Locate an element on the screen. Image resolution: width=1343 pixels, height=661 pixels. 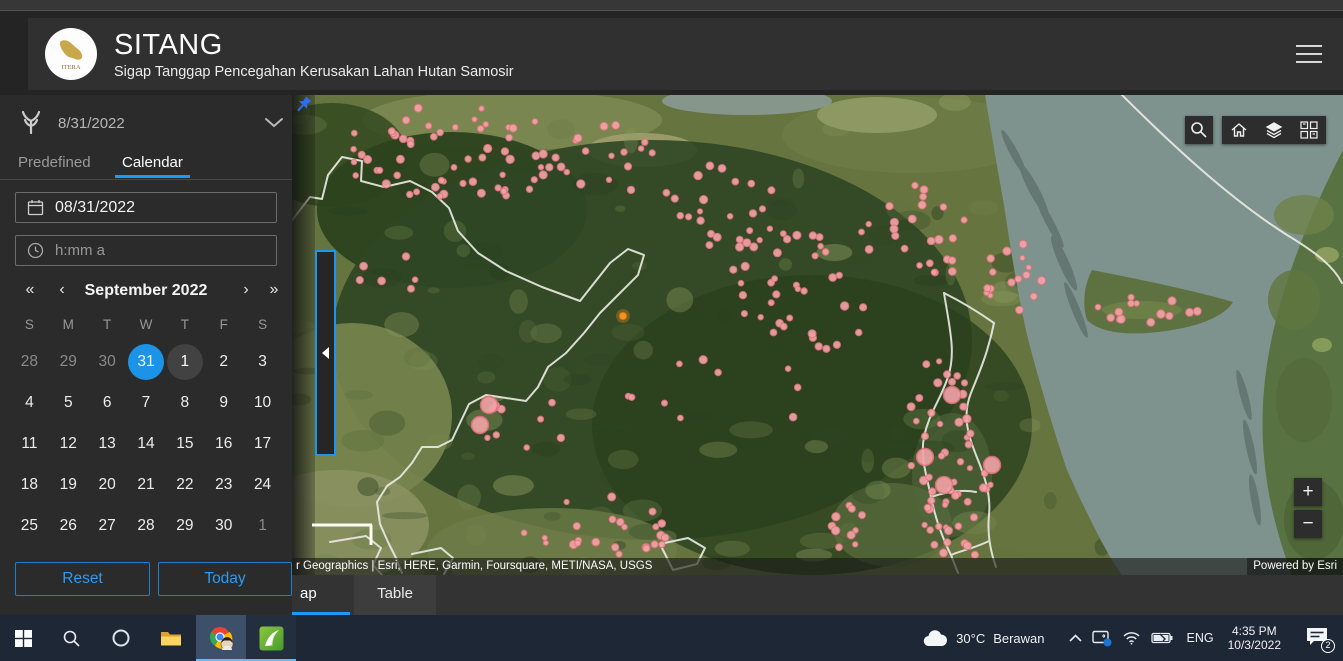
weekday-label: S is located at coordinates (29, 324).